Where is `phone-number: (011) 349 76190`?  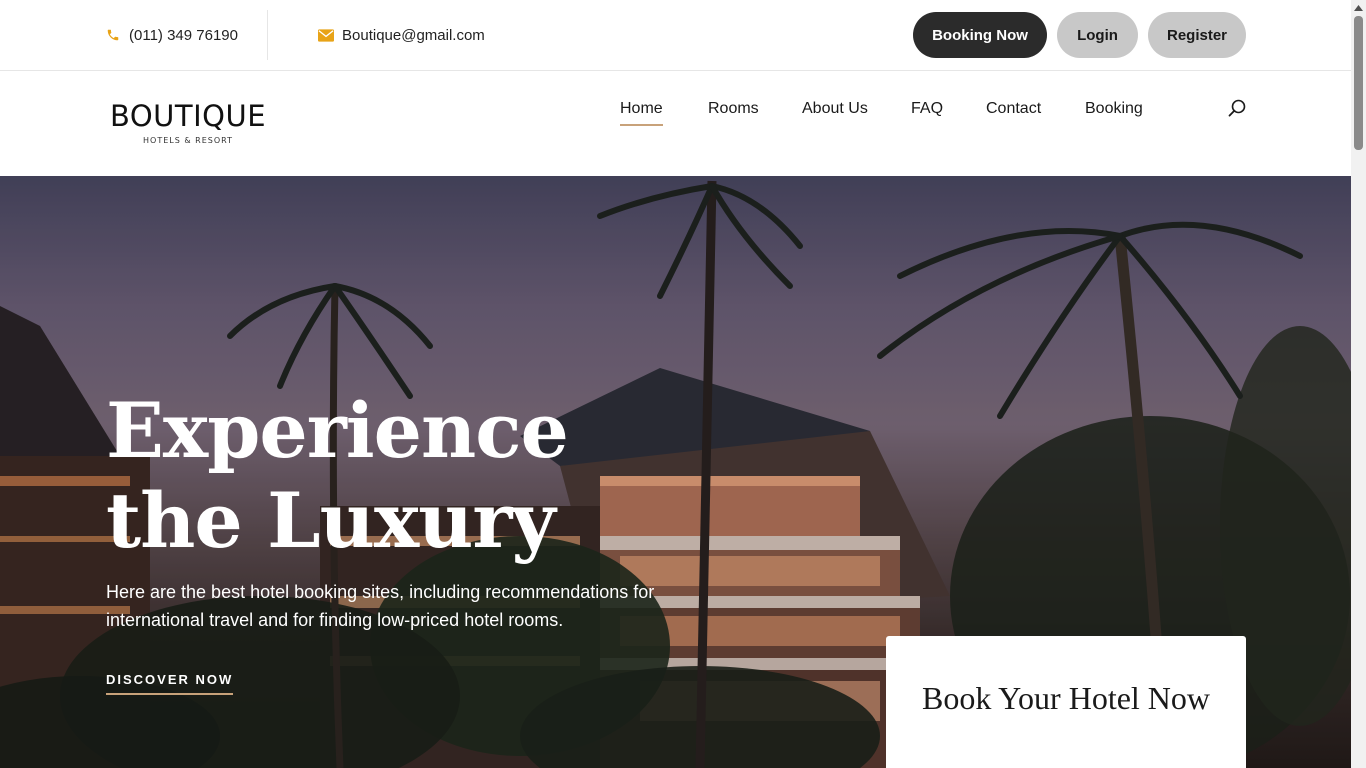
phone-number: (011) 349 76190 is located at coordinates (183, 35).